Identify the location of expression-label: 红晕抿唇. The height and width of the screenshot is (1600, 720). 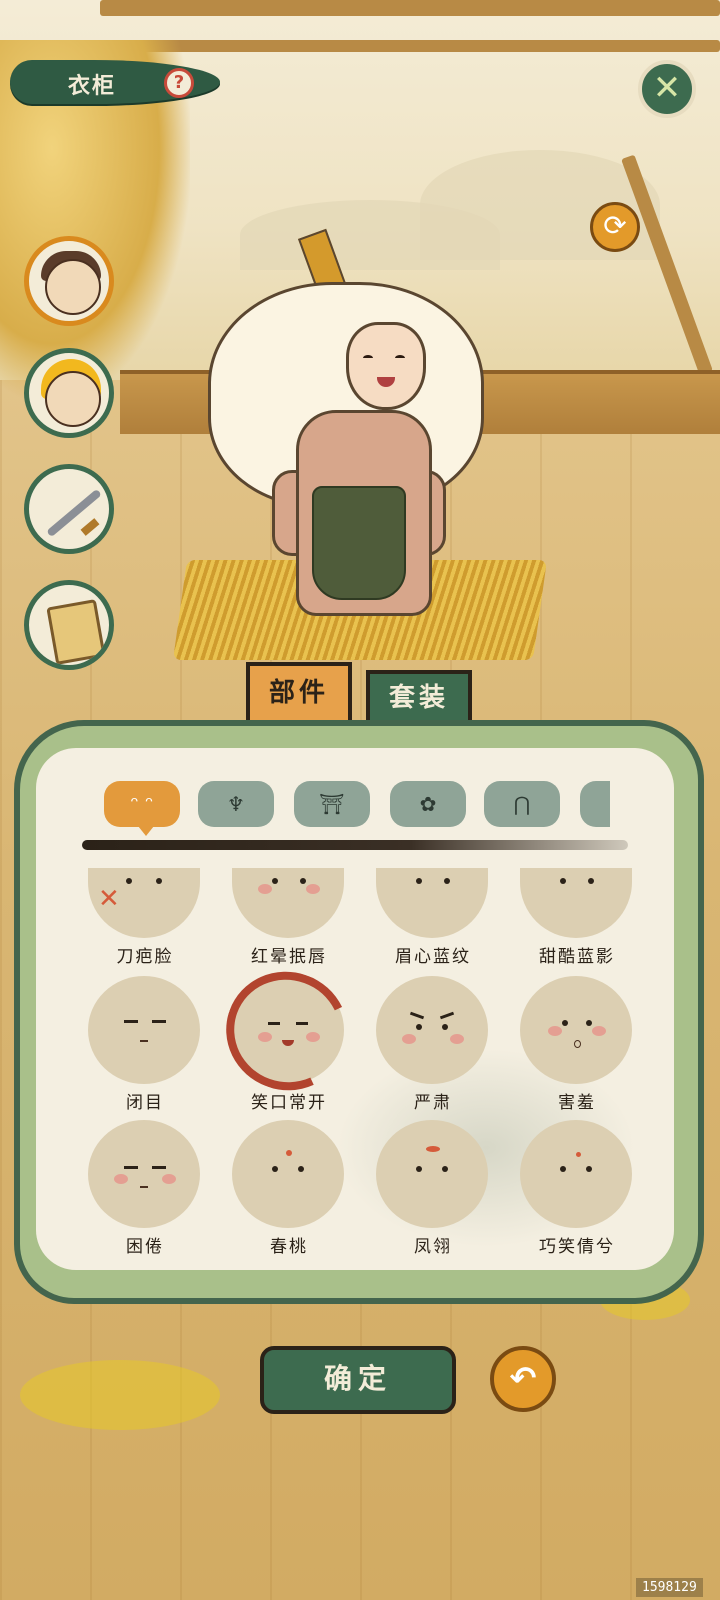
(289, 957).